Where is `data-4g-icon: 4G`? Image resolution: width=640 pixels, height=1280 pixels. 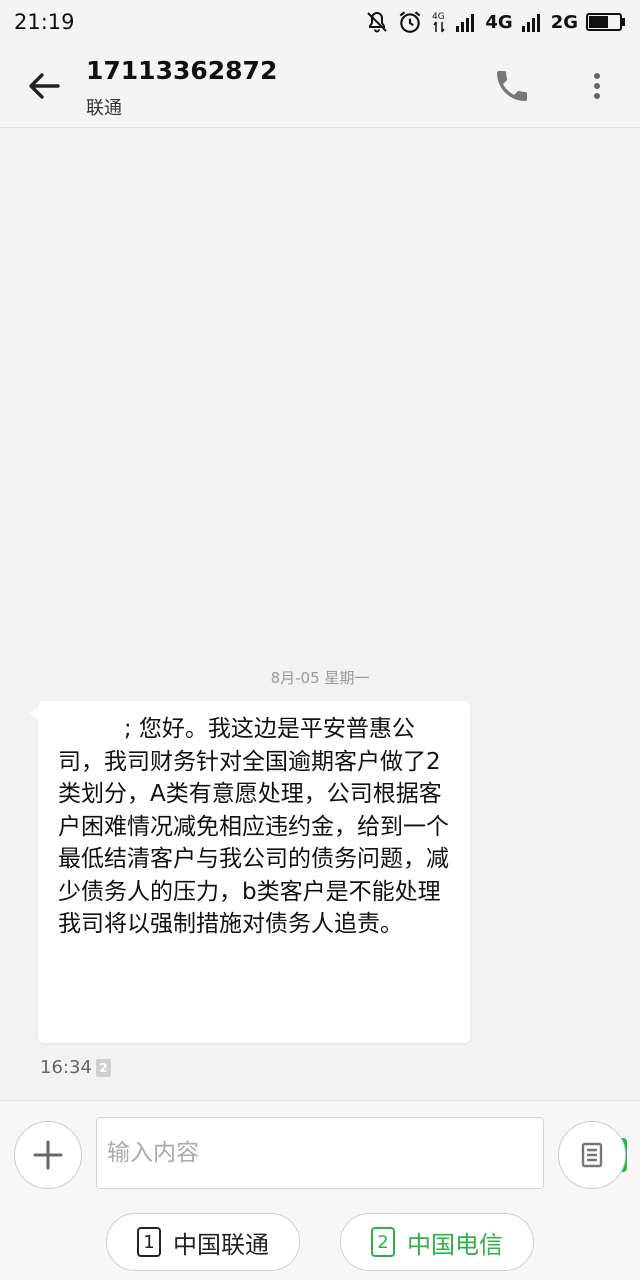 data-4g-icon: 4G is located at coordinates (438, 22).